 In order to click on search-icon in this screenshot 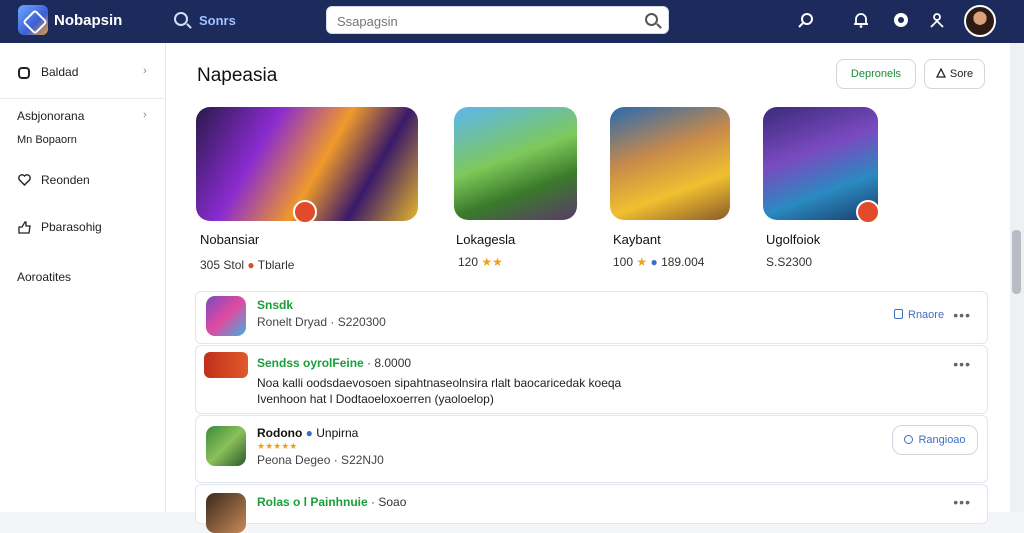, I will do `click(181, 19)`.